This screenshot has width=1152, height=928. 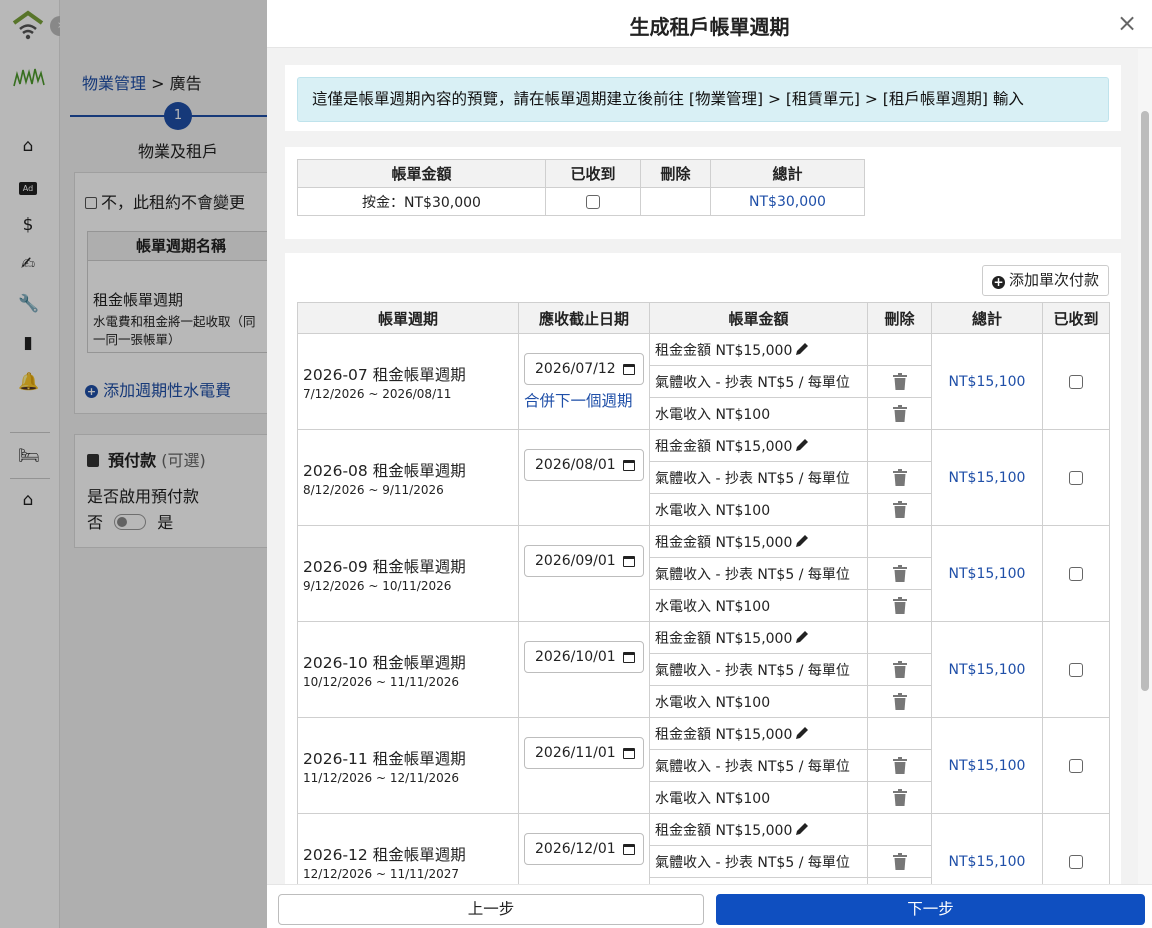 I want to click on cycle-due-cell: 2026/07/12 合併下一個週期, so click(x=584, y=381).